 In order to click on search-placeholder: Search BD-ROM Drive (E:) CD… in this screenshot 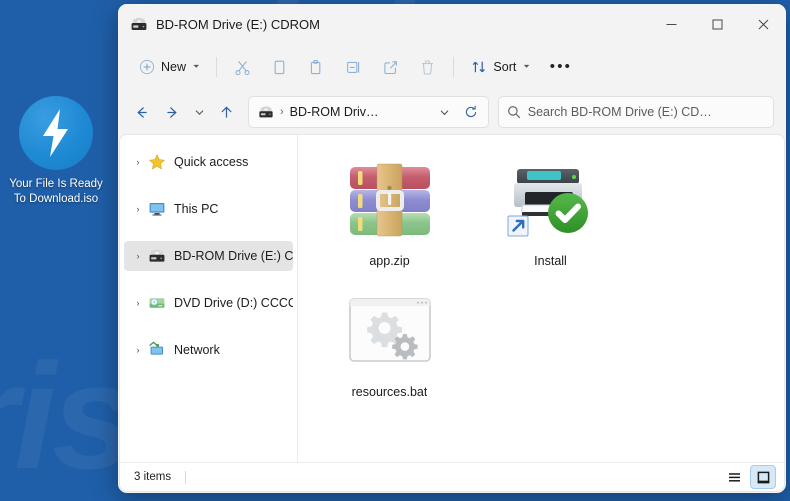, I will do `click(619, 112)`.